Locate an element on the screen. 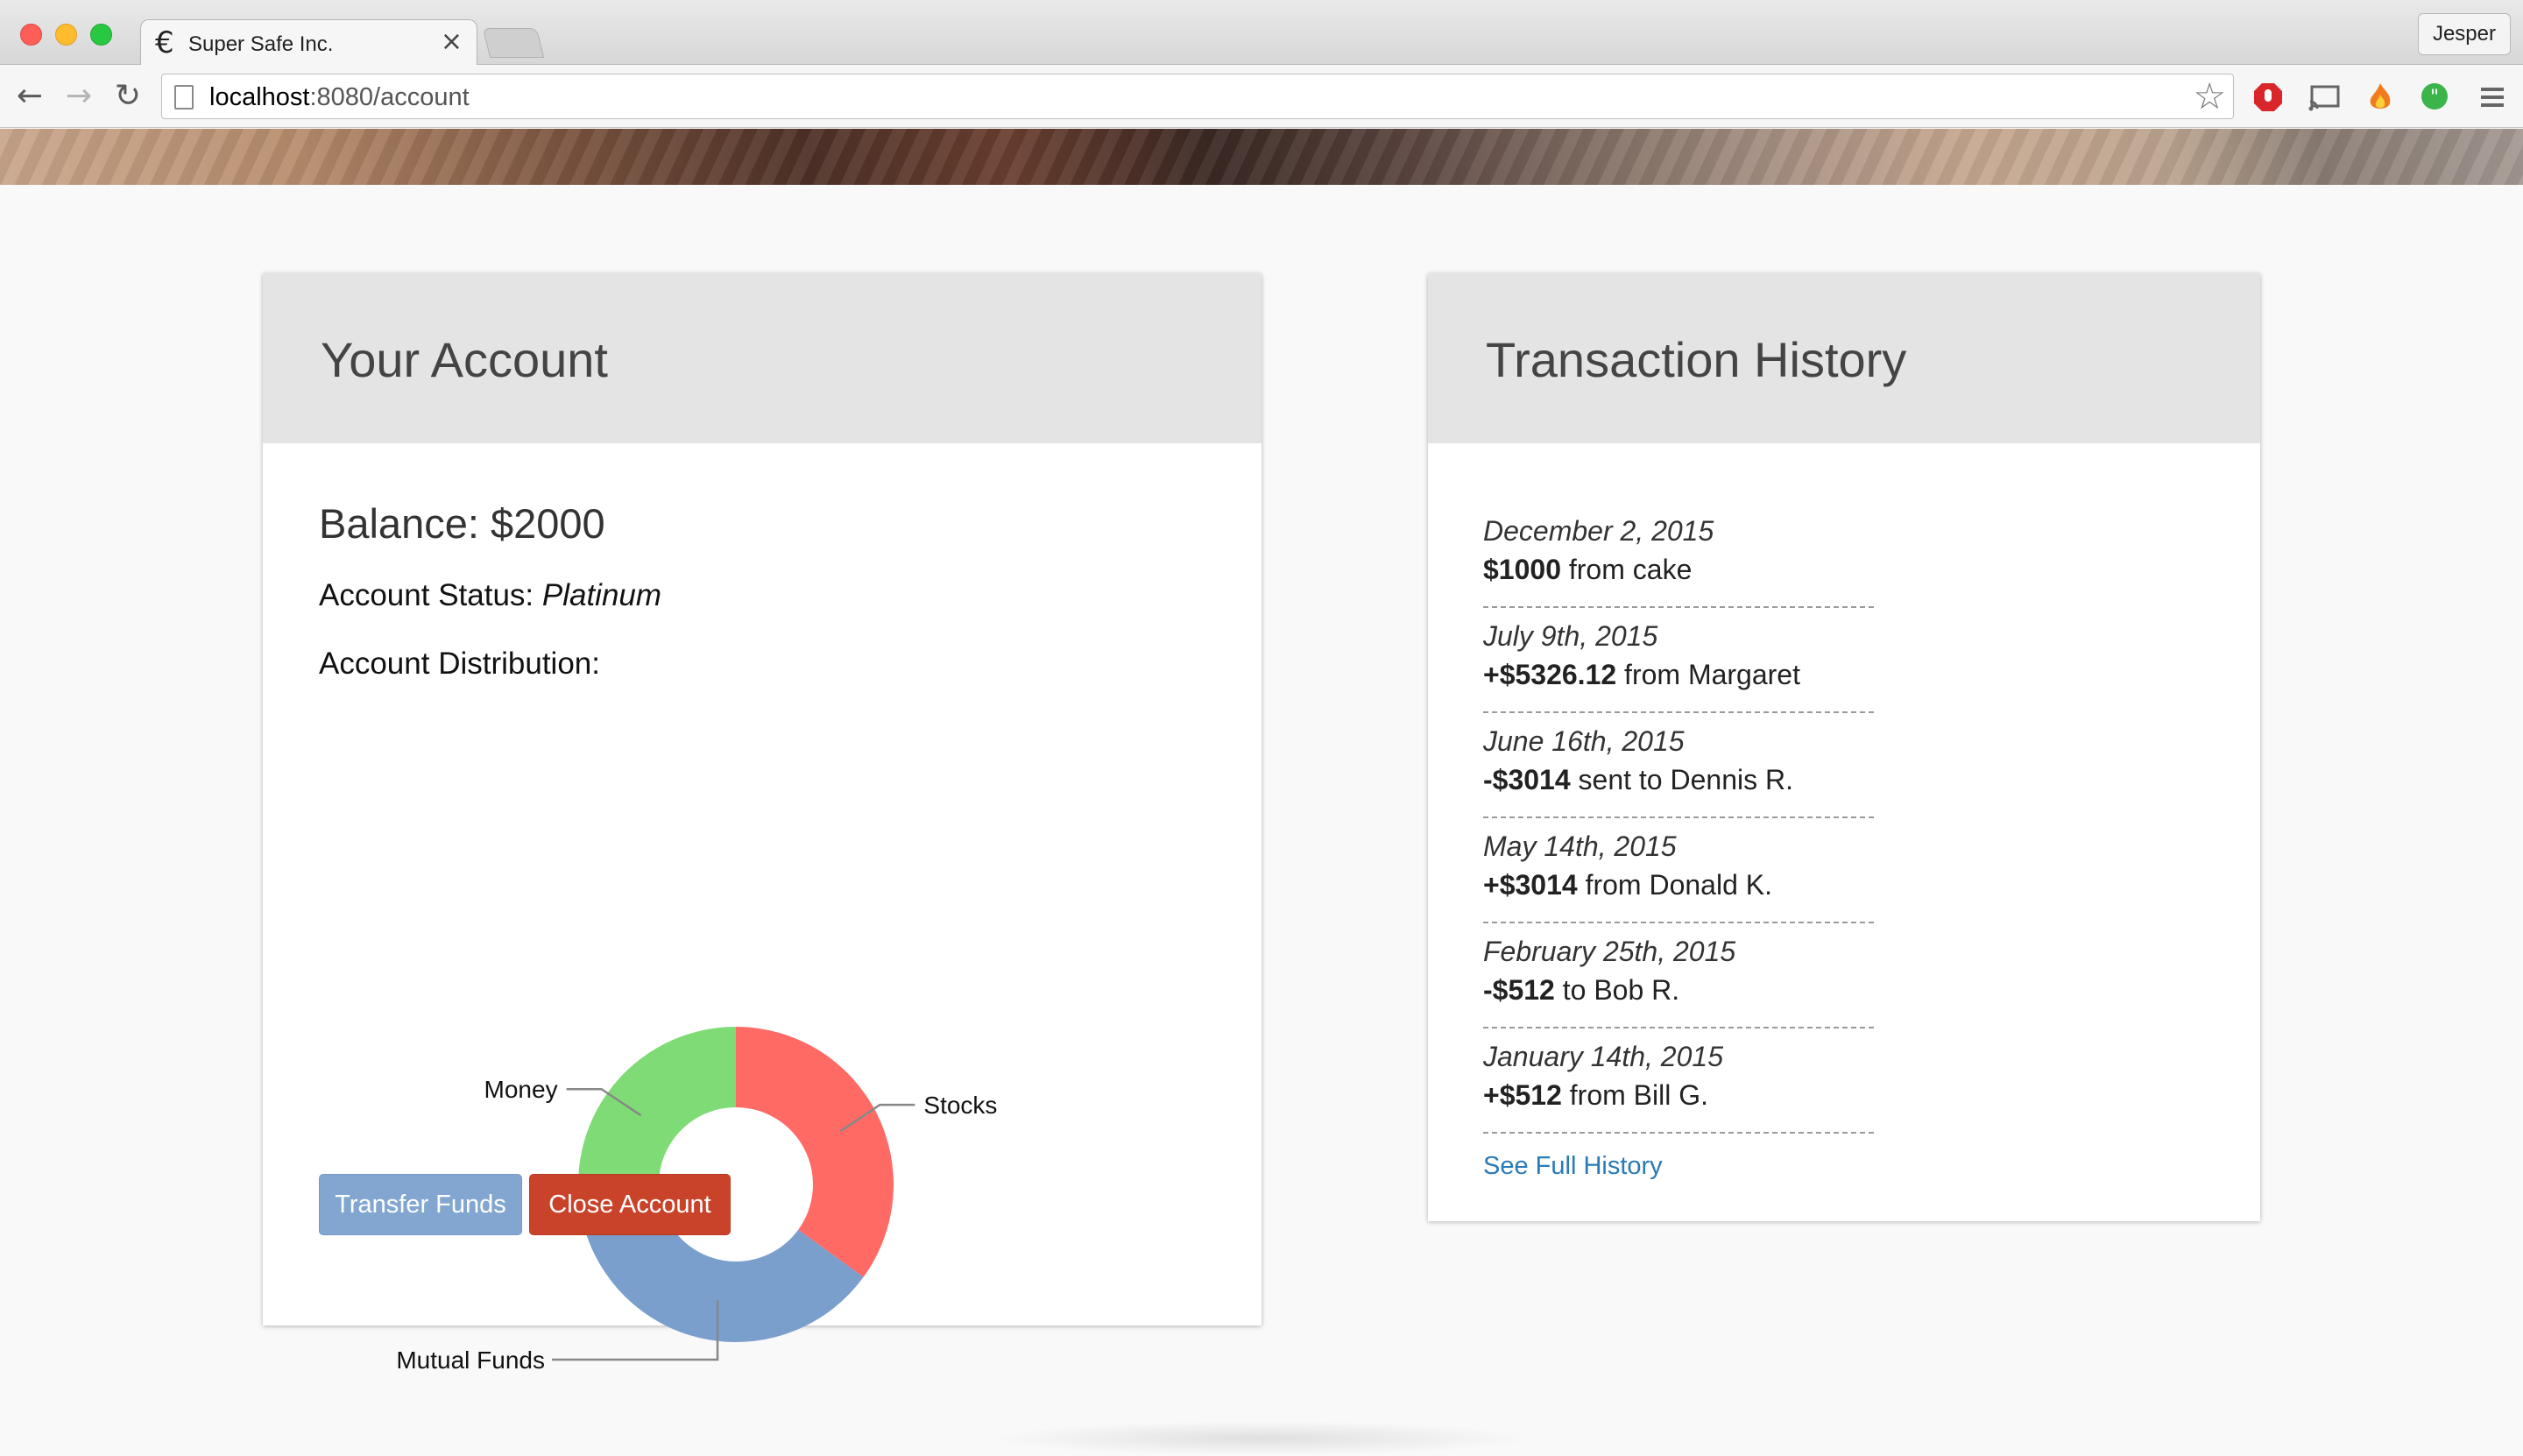 This screenshot has width=2523, height=1456. transaction-text: from Margaret is located at coordinates (1708, 674).